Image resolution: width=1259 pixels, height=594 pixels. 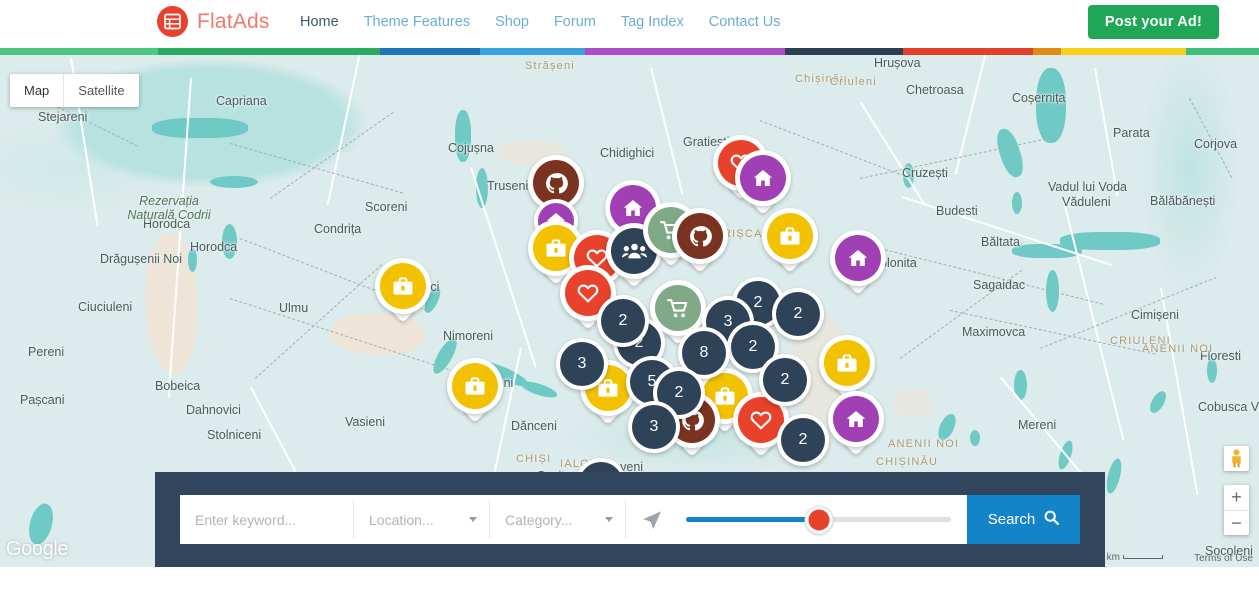 I want to click on nav-item-home: Home, so click(x=319, y=22).